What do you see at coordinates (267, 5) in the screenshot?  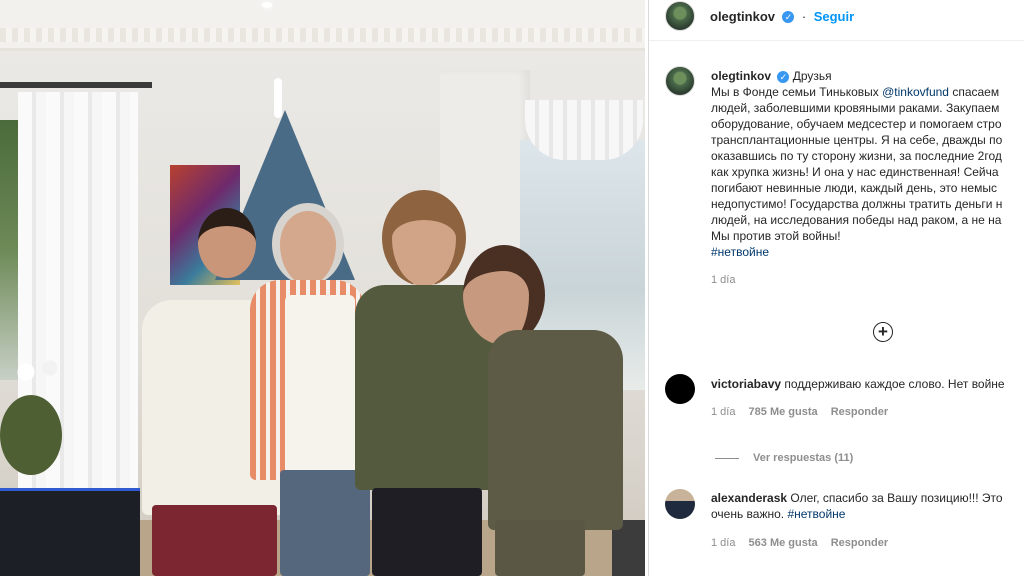 I see `ceiling-lamp` at bounding box center [267, 5].